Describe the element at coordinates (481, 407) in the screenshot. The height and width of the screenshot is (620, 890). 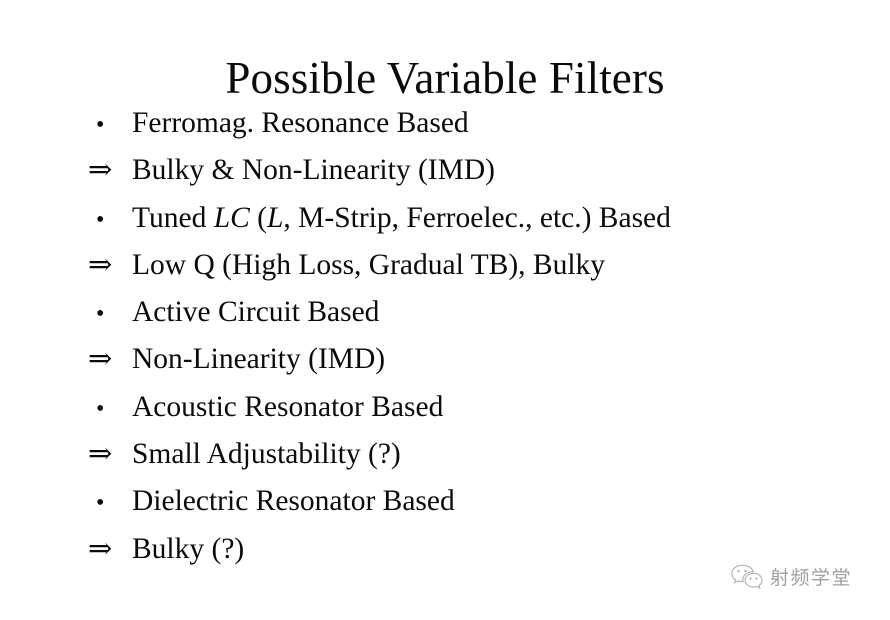
I see `list-item: • Acoustic Resonator Based` at that location.